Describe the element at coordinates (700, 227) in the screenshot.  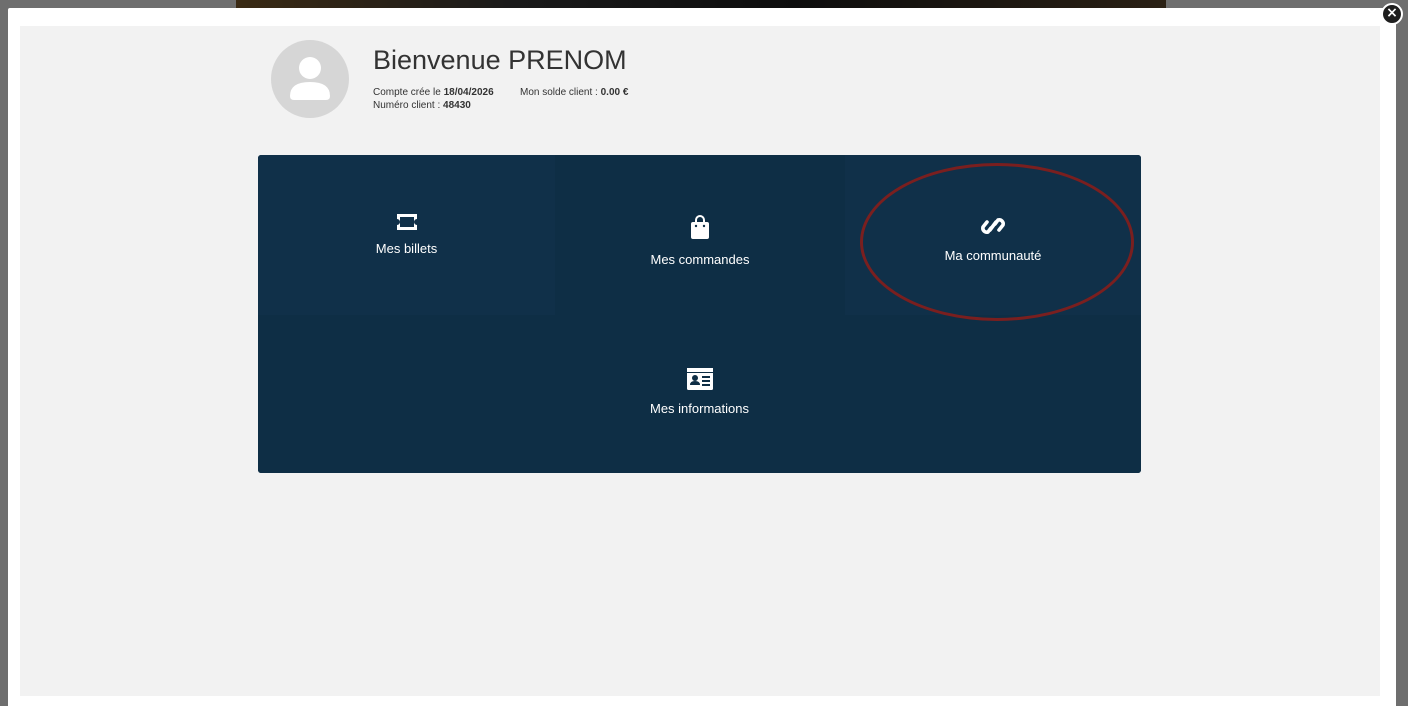
I see `shopping-bag-icon` at that location.